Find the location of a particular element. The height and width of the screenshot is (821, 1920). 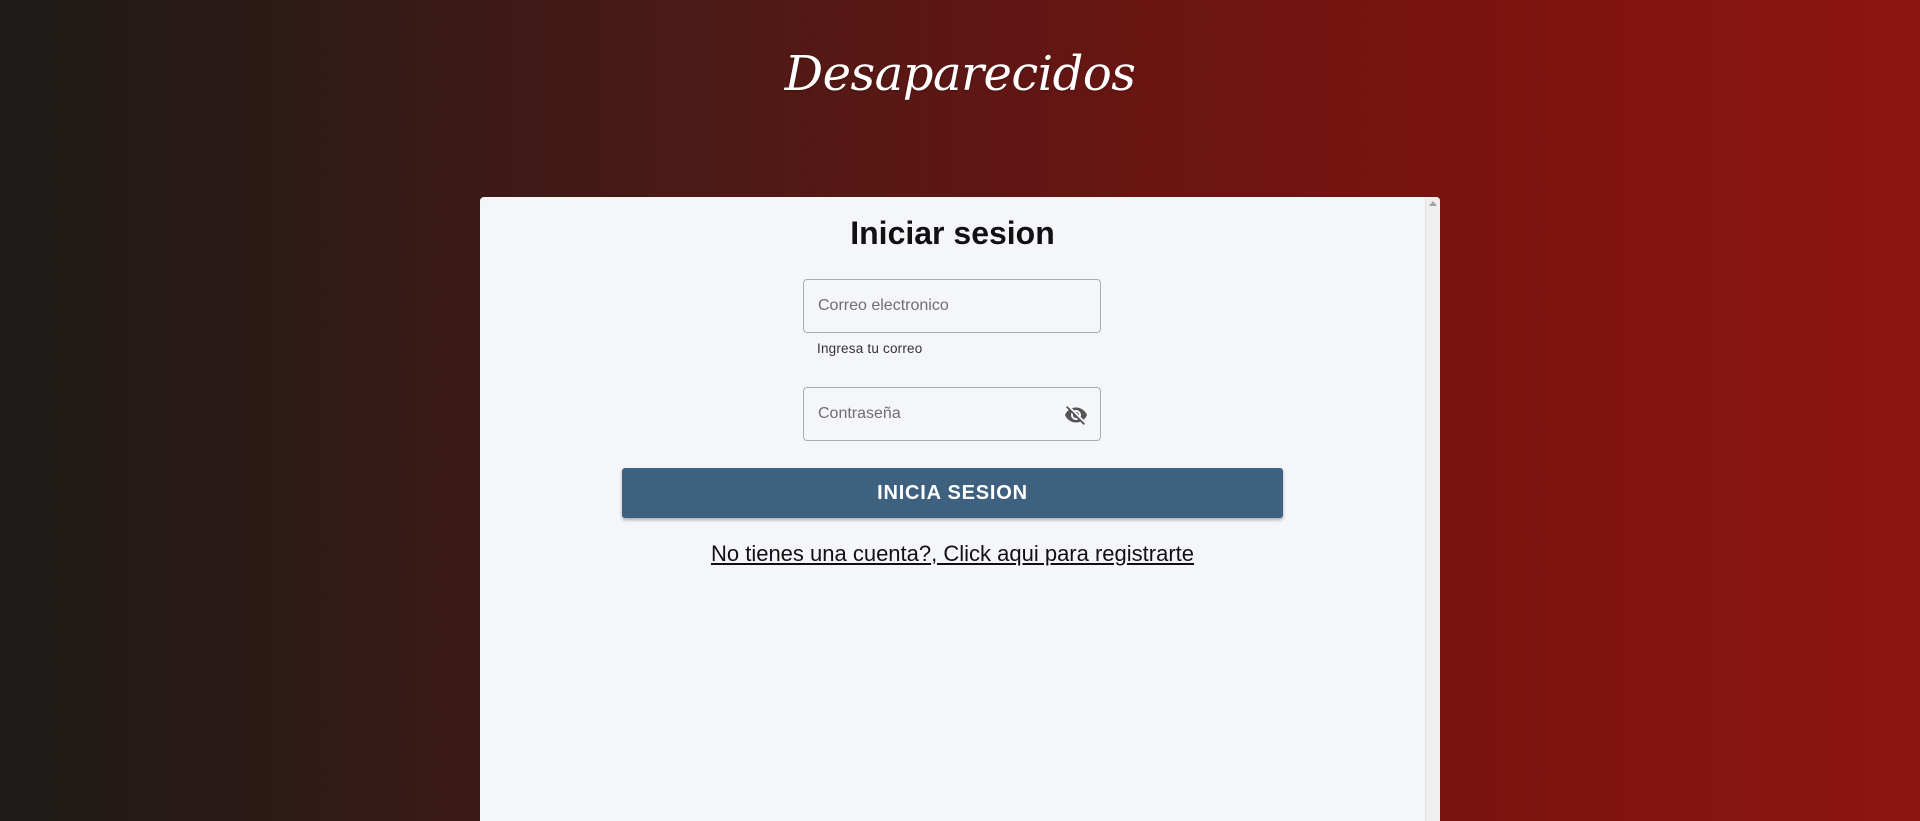

email-input is located at coordinates (952, 306).